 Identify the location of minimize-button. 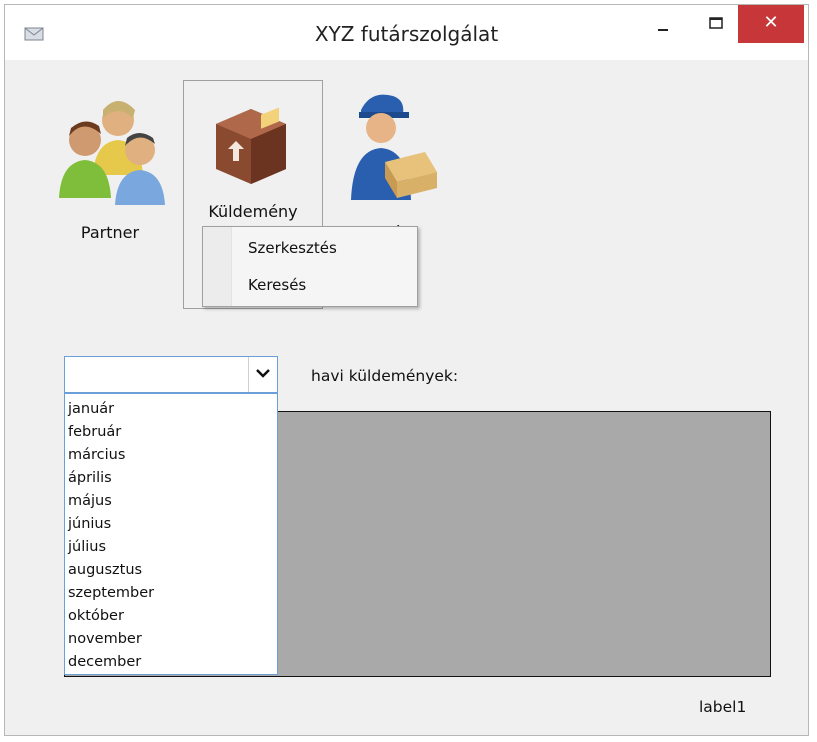
(663, 24).